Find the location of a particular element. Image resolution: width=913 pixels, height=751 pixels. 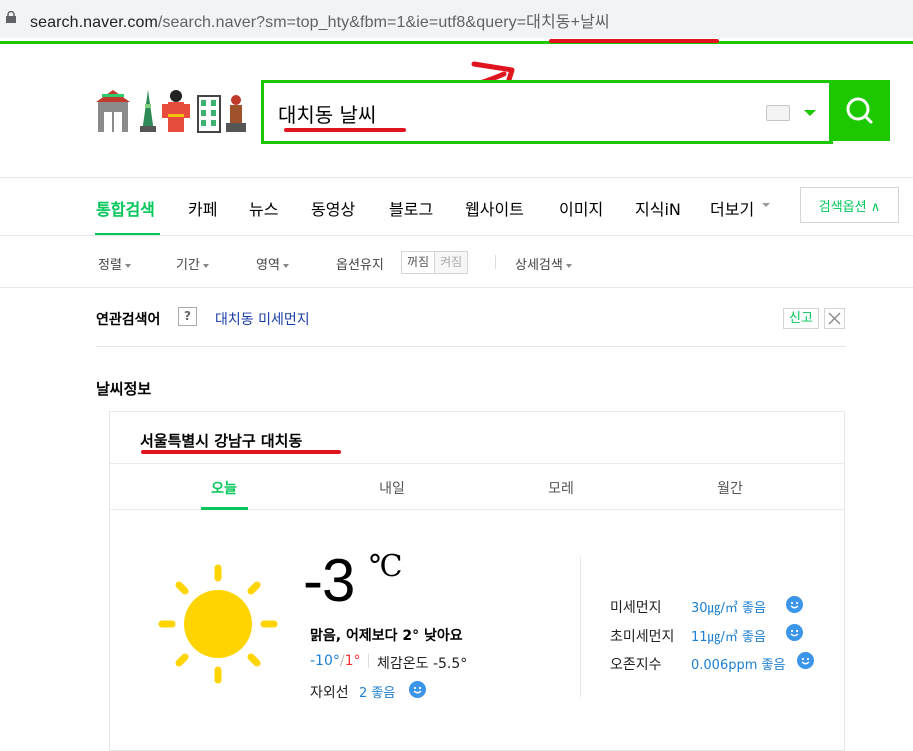

report-button: 신고 is located at coordinates (801, 318).